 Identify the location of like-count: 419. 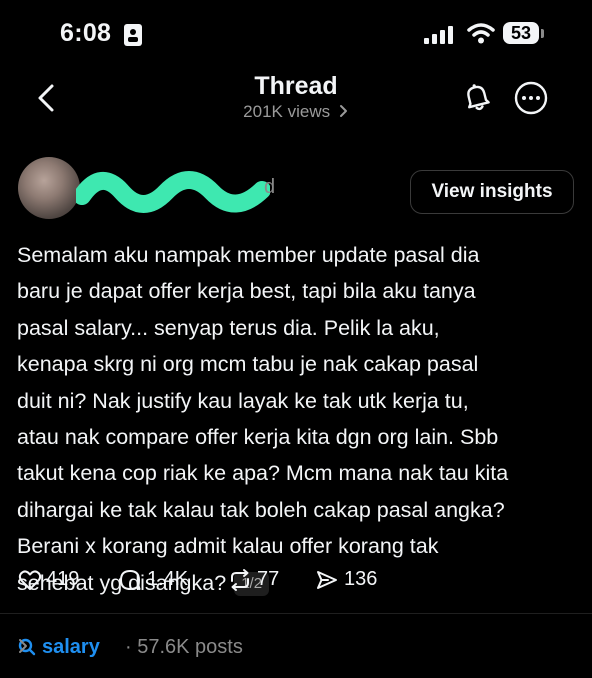
(63, 579).